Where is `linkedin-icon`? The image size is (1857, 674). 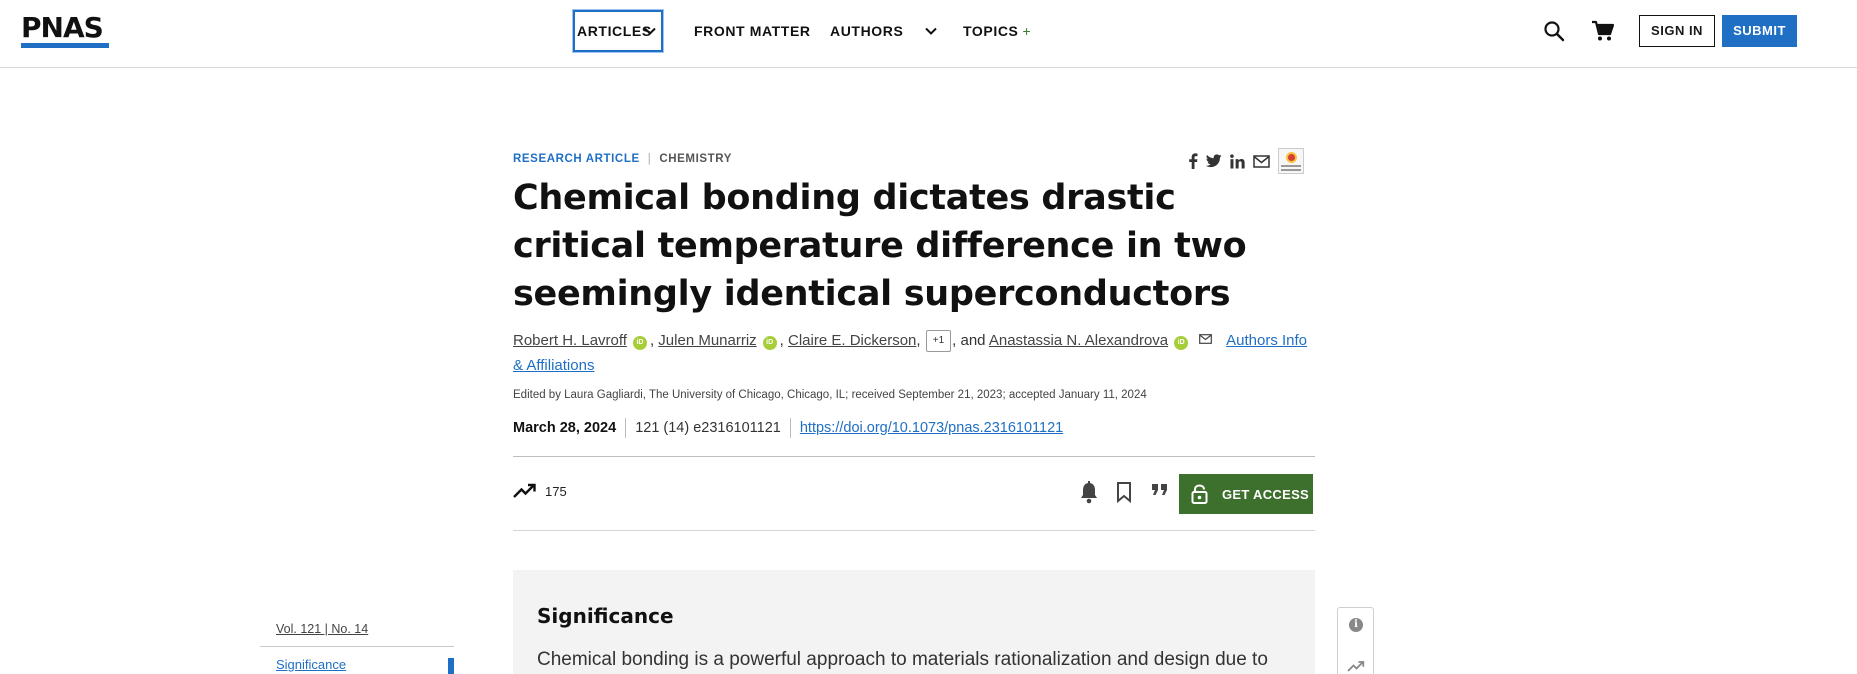 linkedin-icon is located at coordinates (1237, 161).